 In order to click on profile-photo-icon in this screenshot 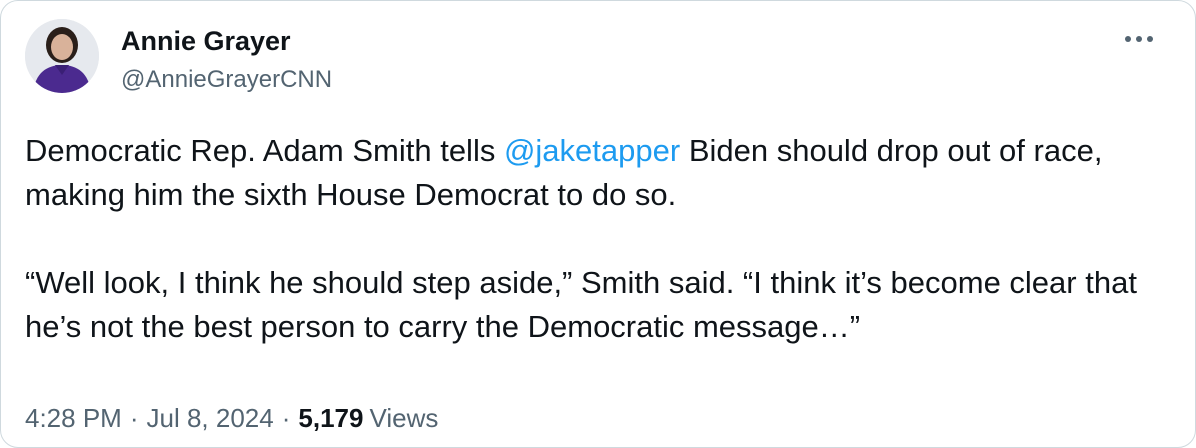, I will do `click(62, 56)`.